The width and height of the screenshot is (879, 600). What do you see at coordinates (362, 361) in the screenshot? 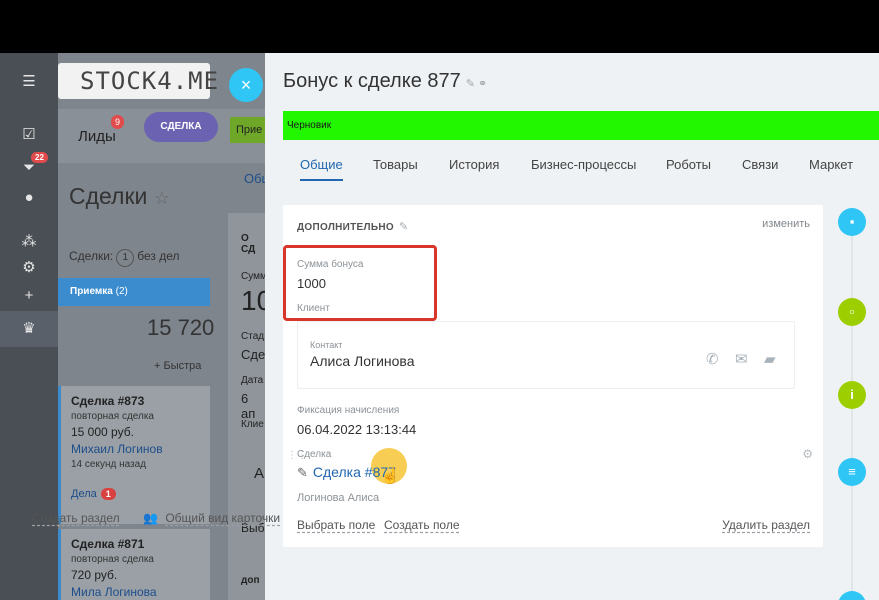
I see `contact-name: Алиса Логинова` at bounding box center [362, 361].